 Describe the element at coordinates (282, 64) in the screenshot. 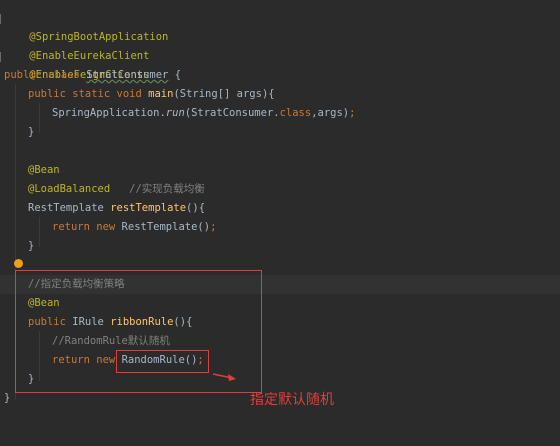

I see `code-line: @EnableFeignClients` at that location.